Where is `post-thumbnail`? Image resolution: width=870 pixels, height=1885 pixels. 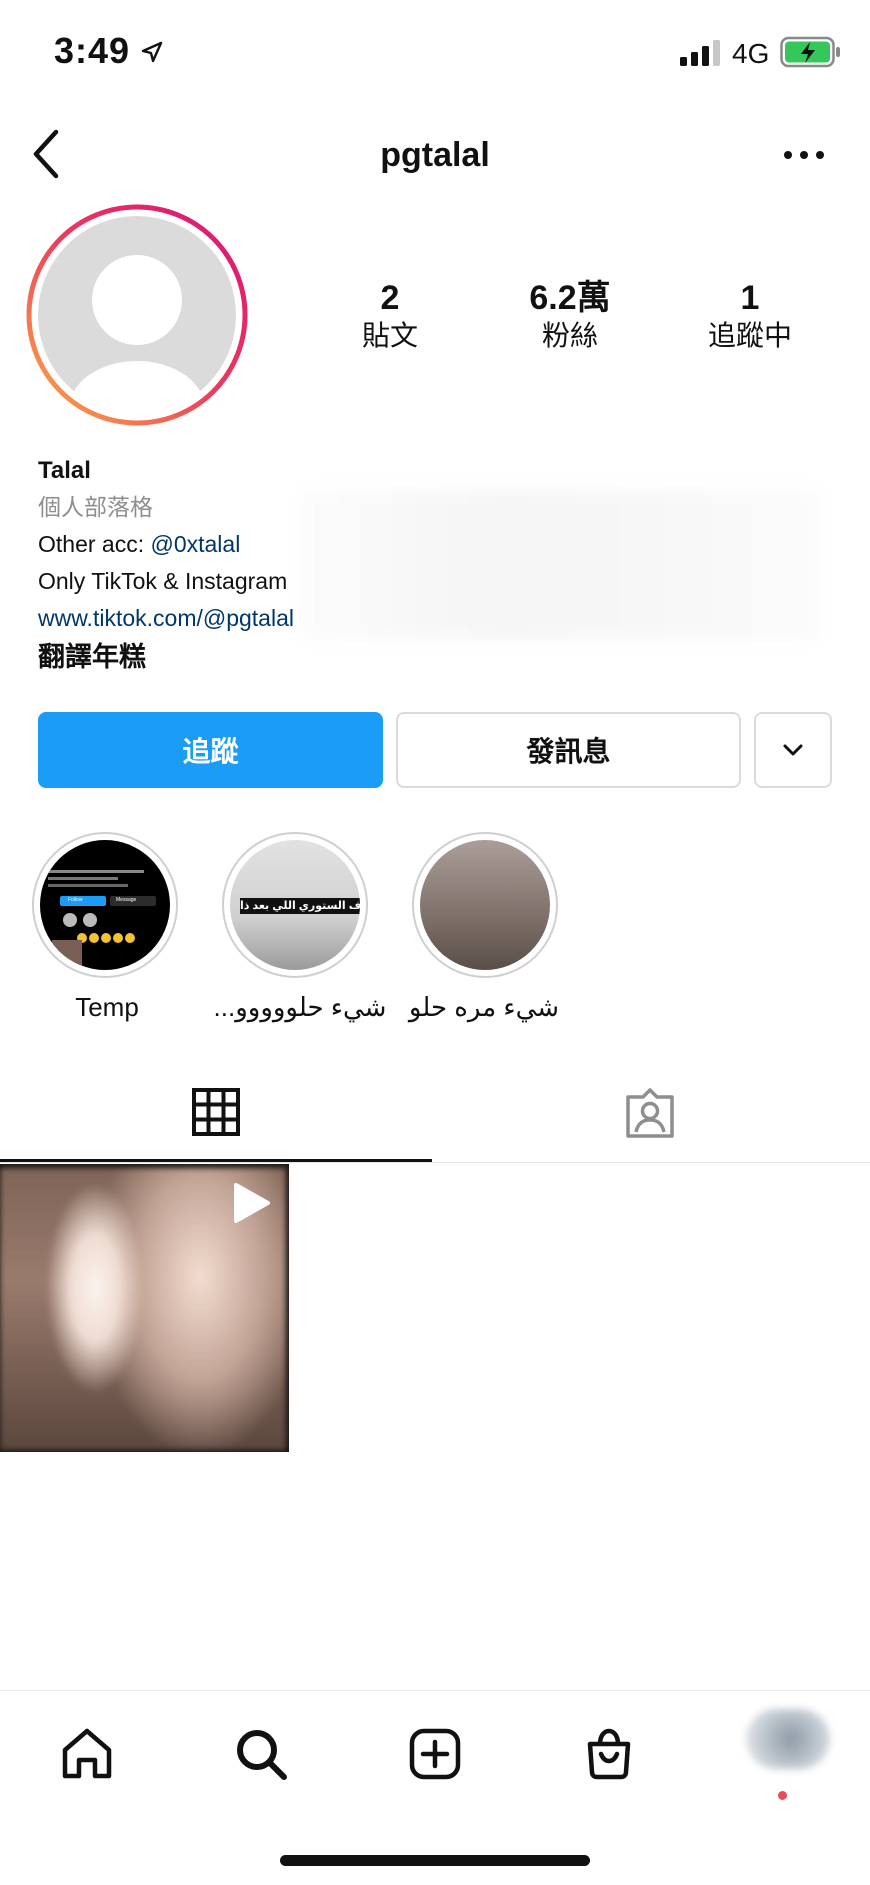 post-thumbnail is located at coordinates (144, 1308).